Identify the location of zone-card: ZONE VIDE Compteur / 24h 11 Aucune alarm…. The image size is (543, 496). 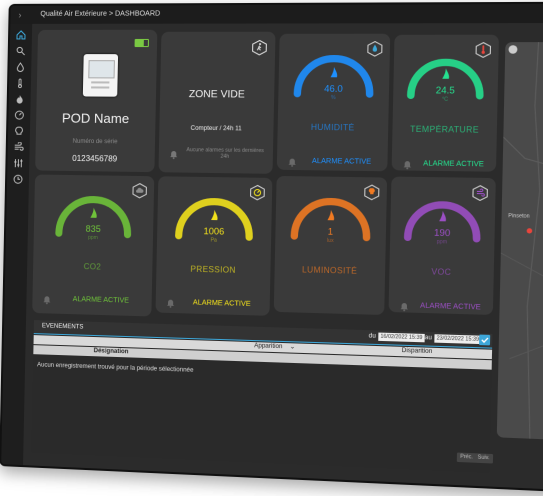
(216, 103).